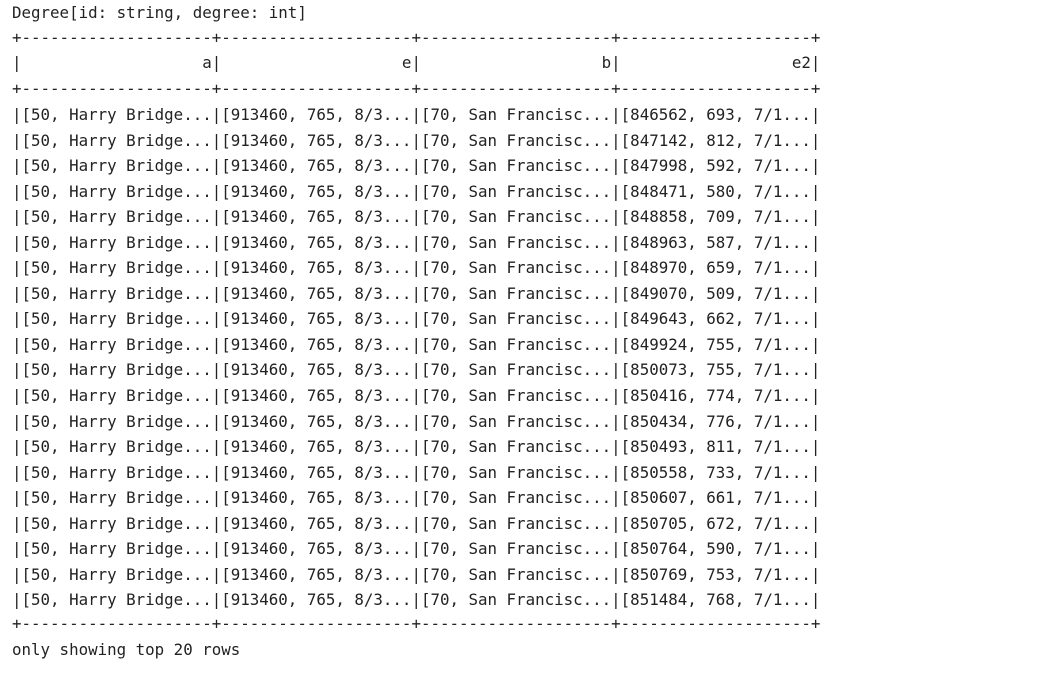 Image resolution: width=1041 pixels, height=673 pixels. What do you see at coordinates (126, 649) in the screenshot?
I see `footer-note: only showing top 20 rows` at bounding box center [126, 649].